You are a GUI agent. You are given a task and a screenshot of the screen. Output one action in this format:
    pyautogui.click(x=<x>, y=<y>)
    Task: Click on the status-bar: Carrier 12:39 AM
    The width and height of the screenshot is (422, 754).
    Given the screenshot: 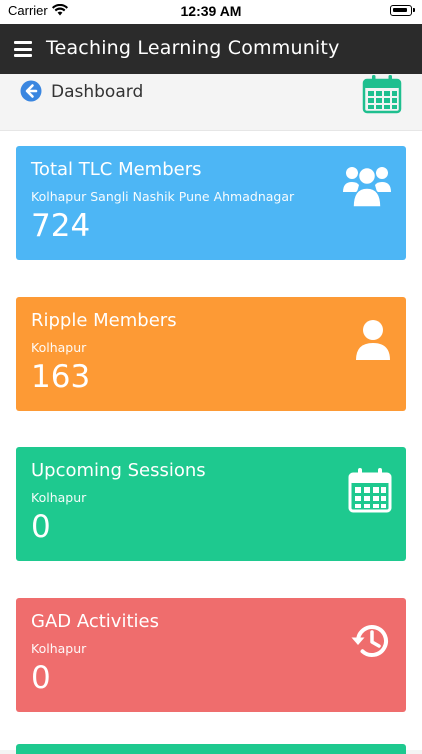 What is the action you would take?
    pyautogui.click(x=211, y=12)
    